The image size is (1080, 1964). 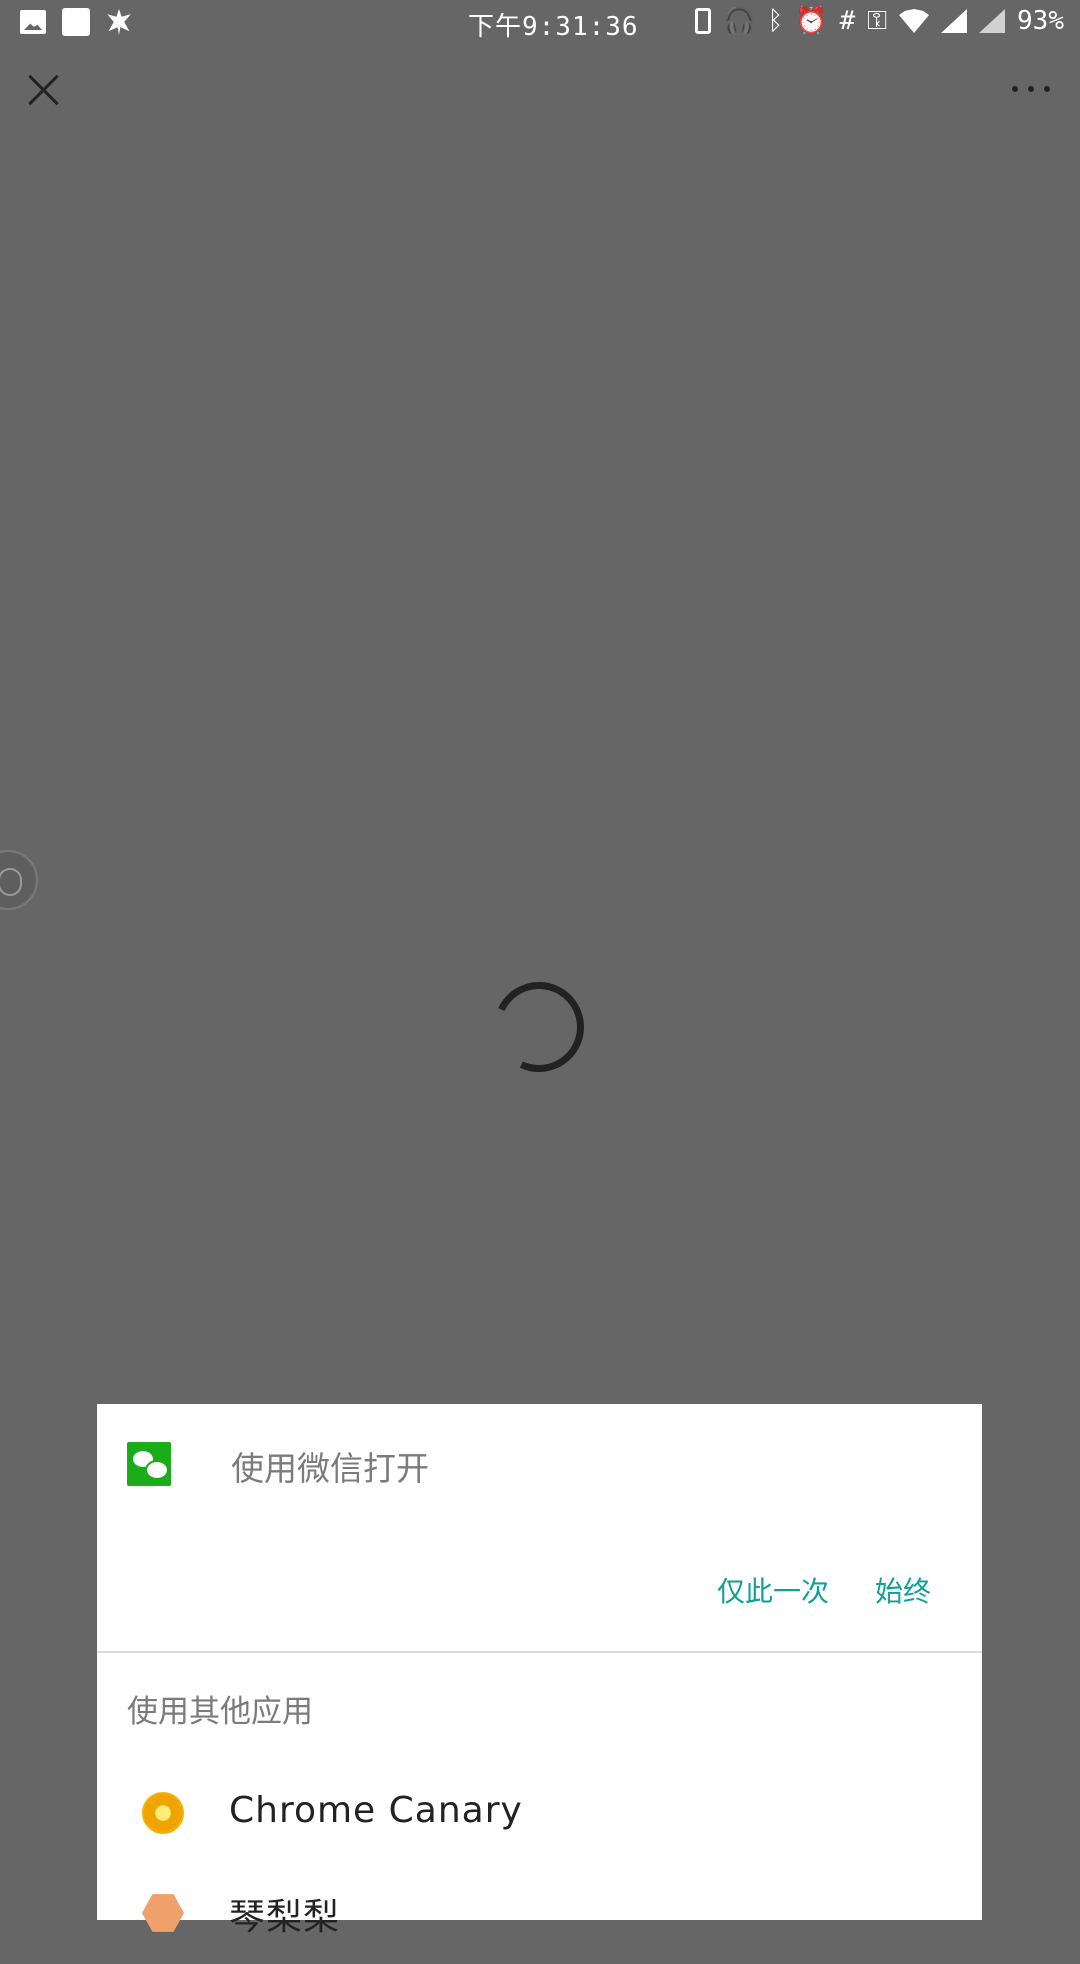 I want to click on status-left-icons, so click(x=76, y=22).